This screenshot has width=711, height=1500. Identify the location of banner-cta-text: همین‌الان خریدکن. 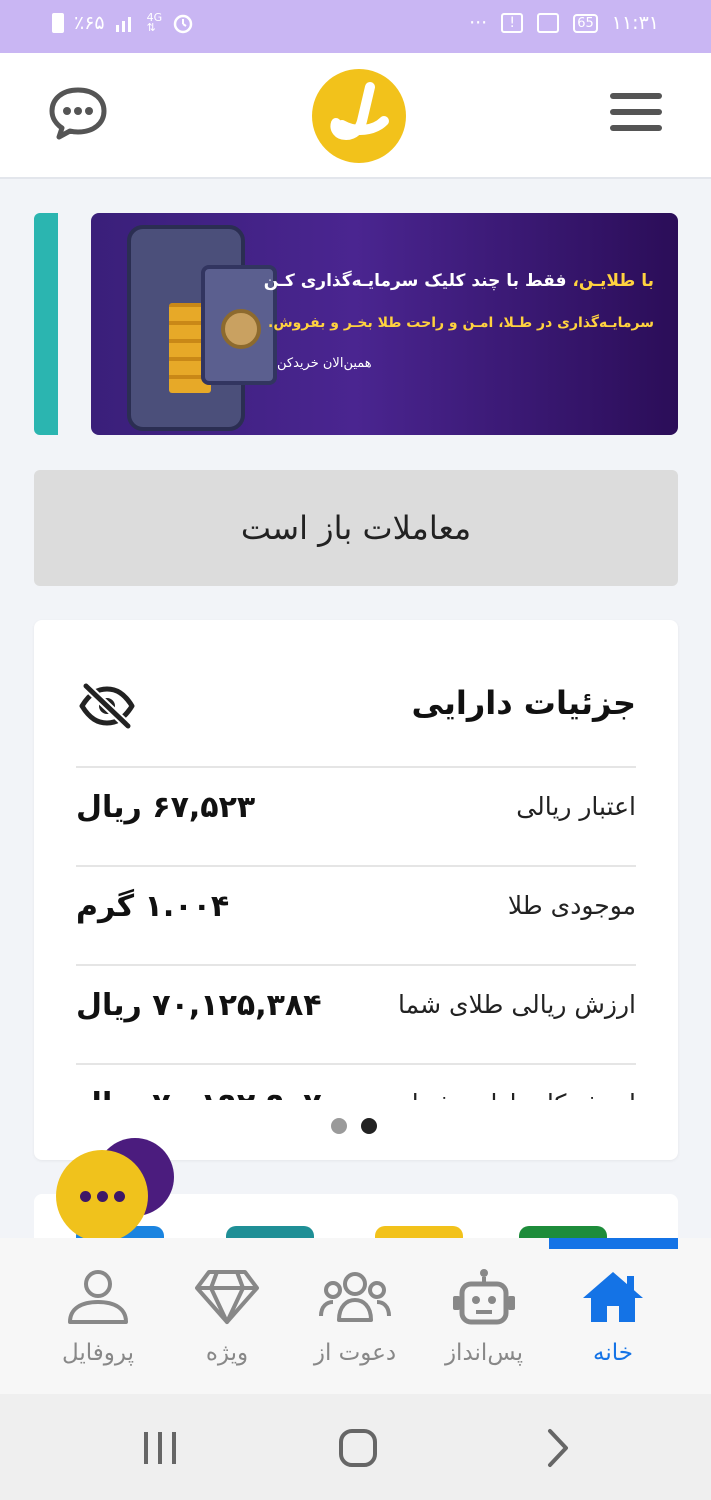
(324, 363).